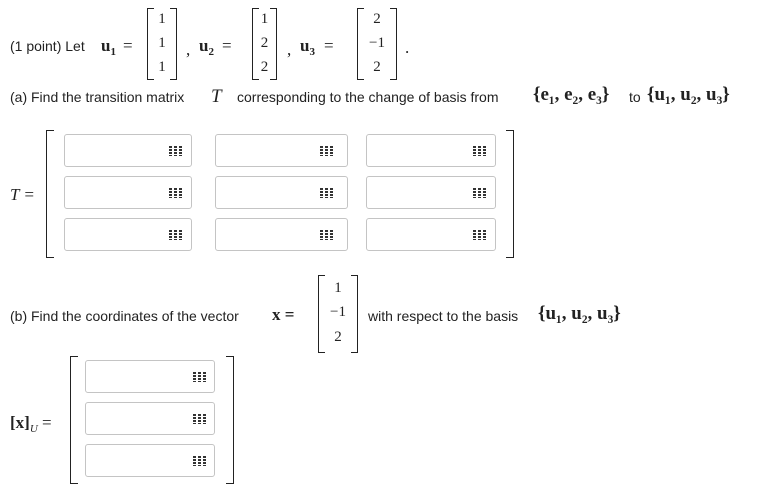 This screenshot has width=759, height=488. I want to click on x-vector: 1 −1 2, so click(338, 314).